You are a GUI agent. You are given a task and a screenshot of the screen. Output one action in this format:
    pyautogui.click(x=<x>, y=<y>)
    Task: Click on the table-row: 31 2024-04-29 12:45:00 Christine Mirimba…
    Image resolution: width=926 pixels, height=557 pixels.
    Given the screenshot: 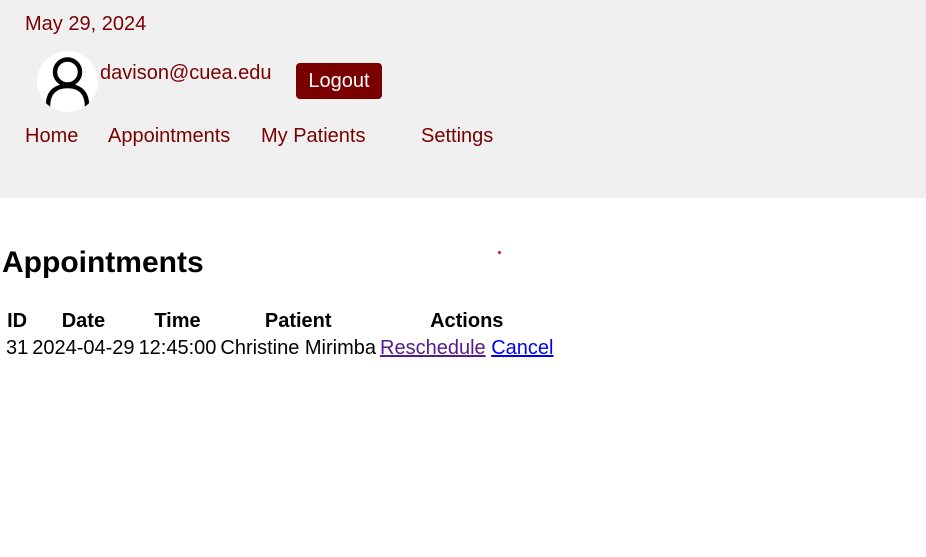 What is the action you would take?
    pyautogui.click(x=279, y=348)
    